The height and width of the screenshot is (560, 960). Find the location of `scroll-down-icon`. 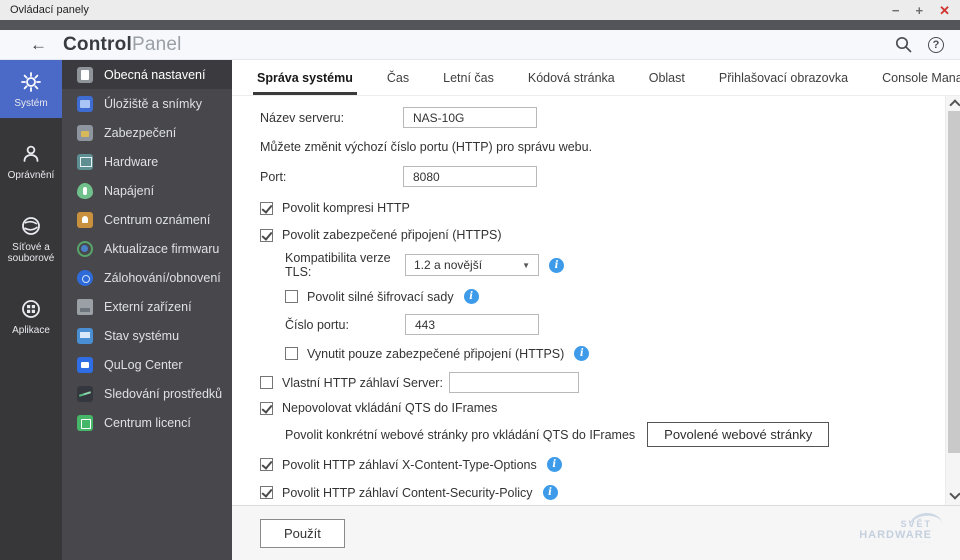

scroll-down-icon is located at coordinates (953, 495).